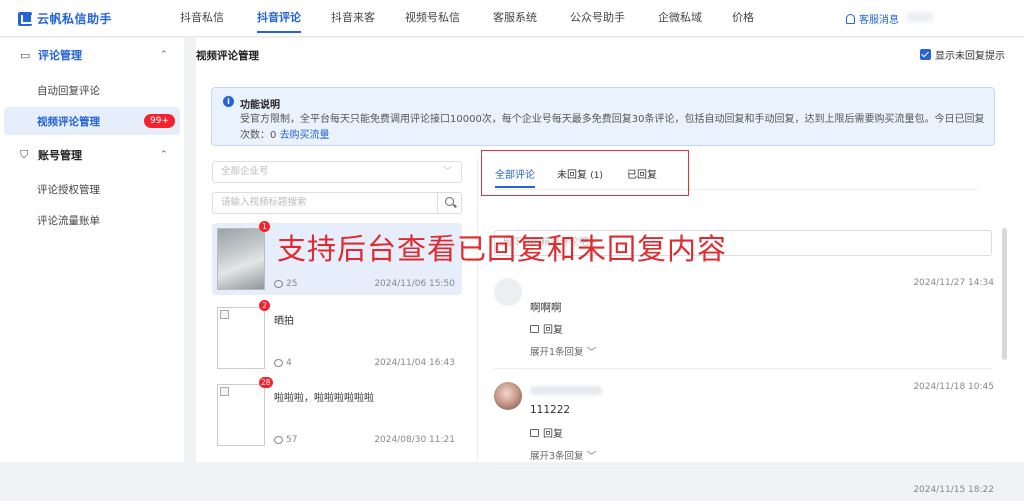 The image size is (1024, 501). Describe the element at coordinates (75, 19) in the screenshot. I see `app-name: 云帆私信助手` at that location.